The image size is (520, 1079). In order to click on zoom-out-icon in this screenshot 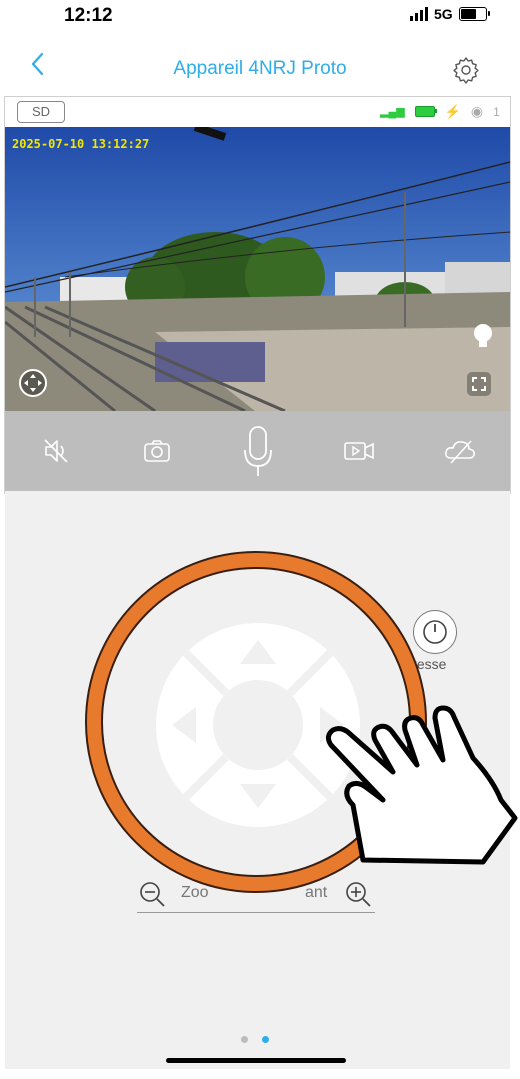, I will do `click(152, 894)`.